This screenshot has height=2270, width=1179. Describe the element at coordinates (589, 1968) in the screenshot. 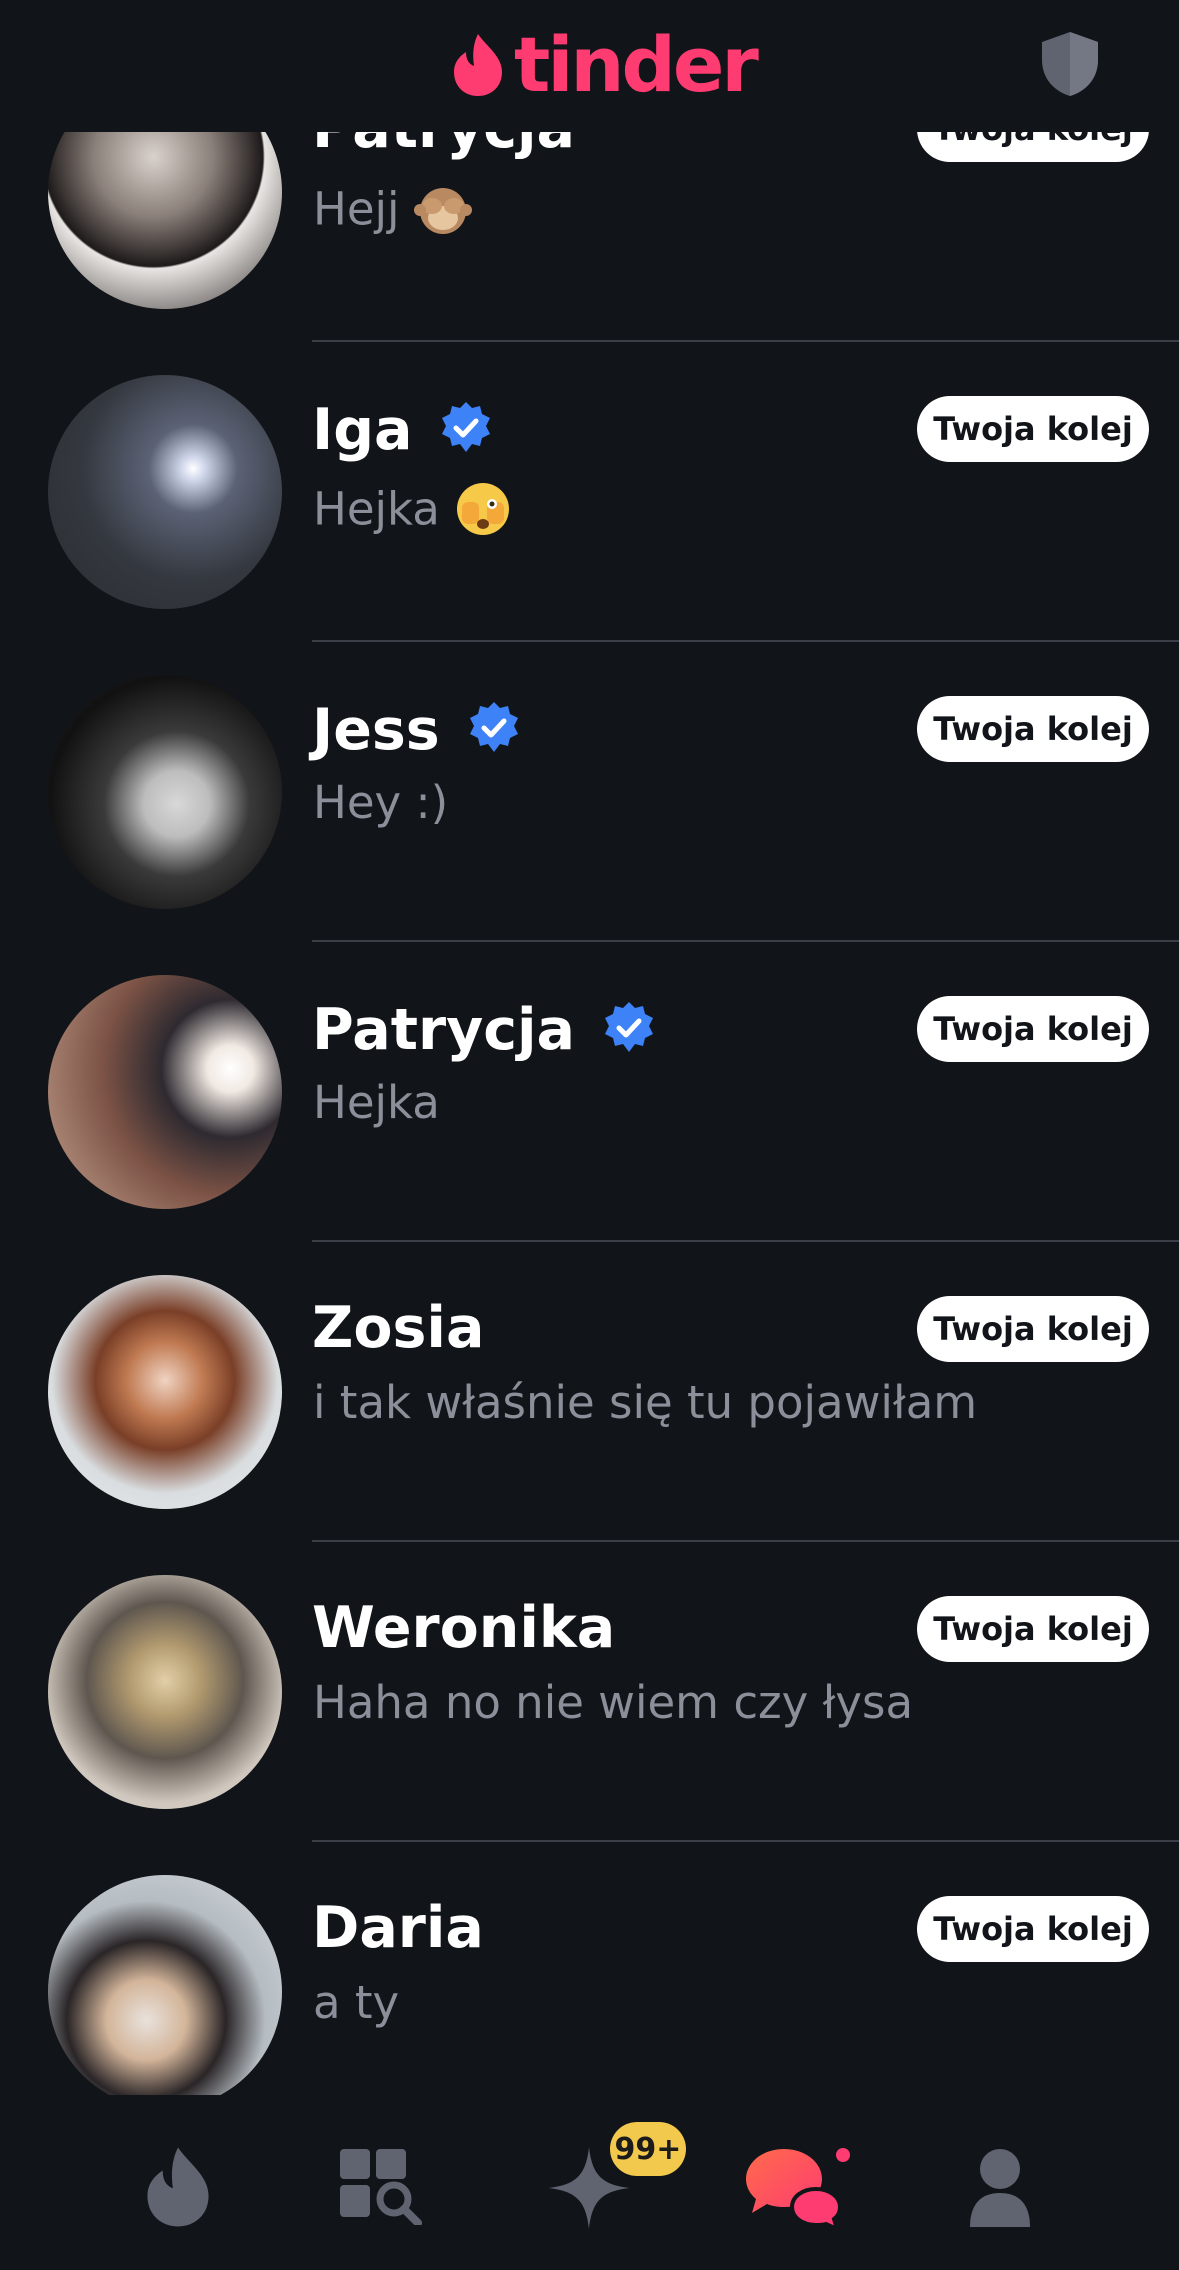

I see `list-item: Daria a ty Twoja kolej` at that location.